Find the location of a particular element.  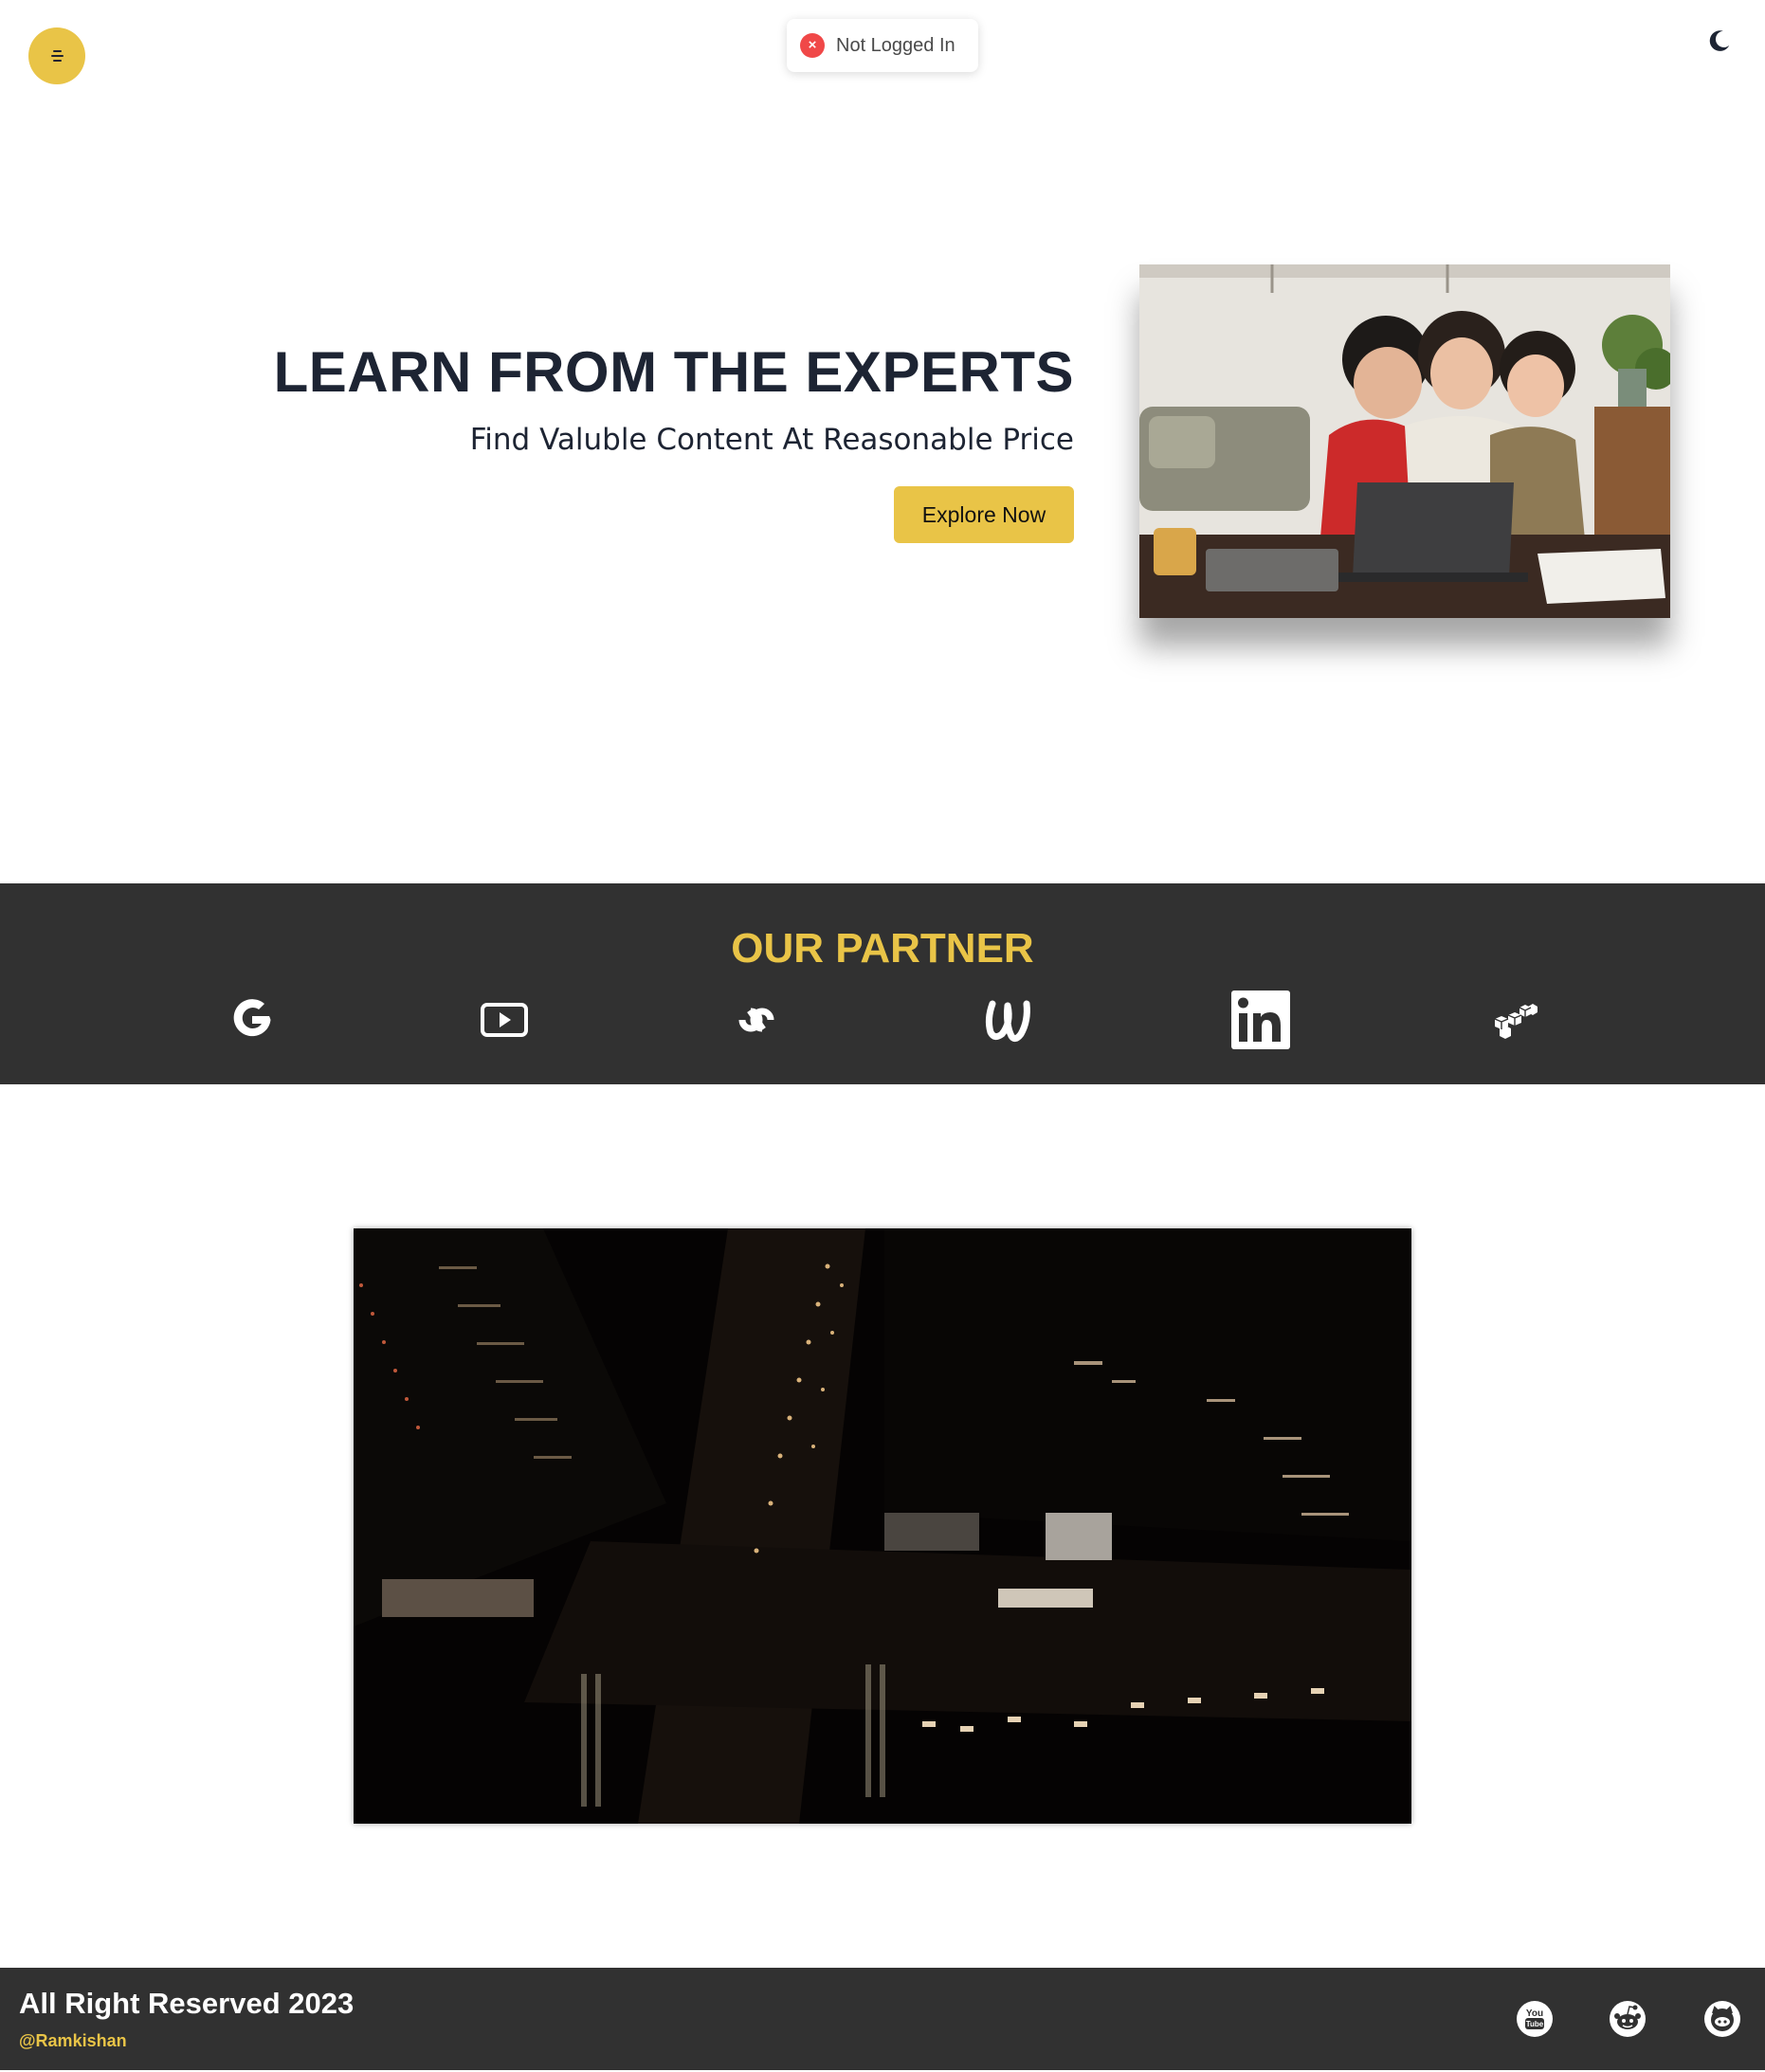

github-icon is located at coordinates (1722, 2019).